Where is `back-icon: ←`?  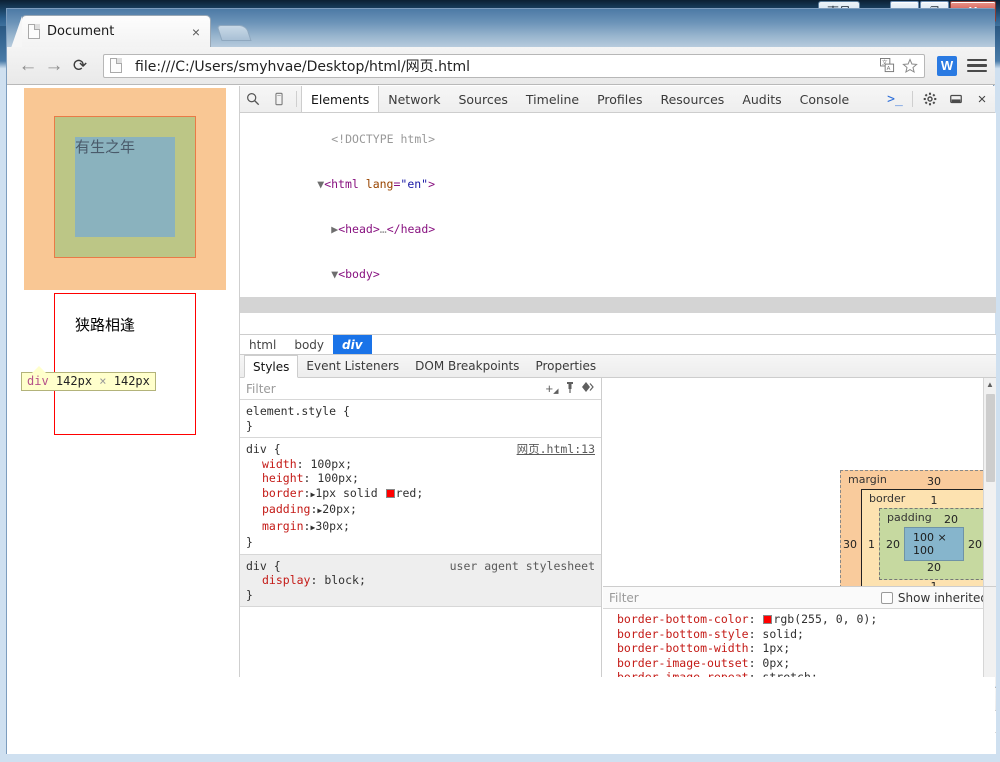
back-icon: ← is located at coordinates (28, 66).